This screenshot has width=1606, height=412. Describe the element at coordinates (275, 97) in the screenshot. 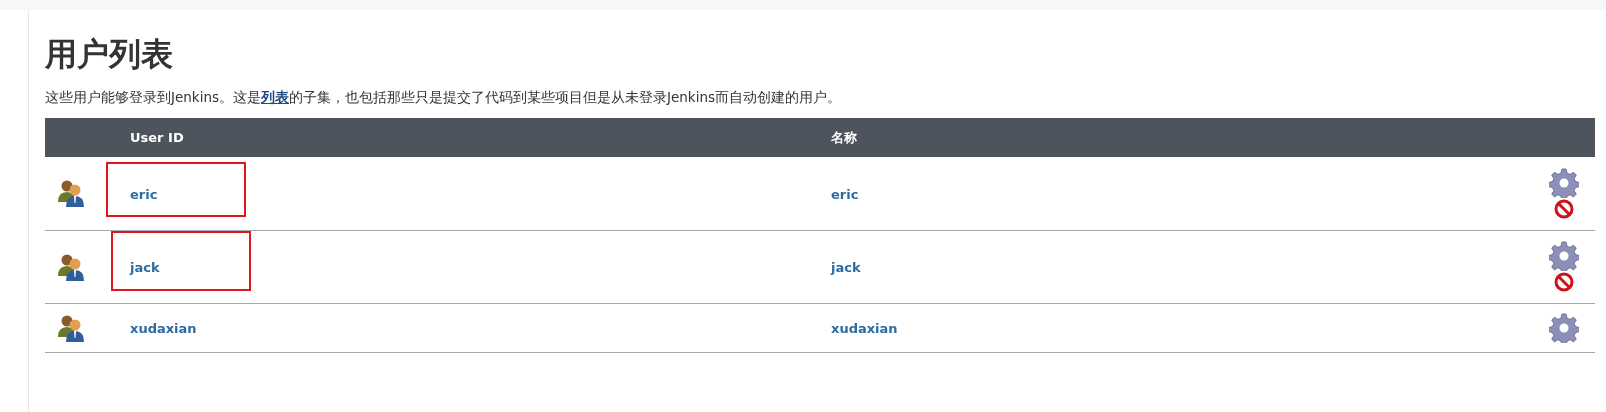

I see `list-link: 列表` at that location.